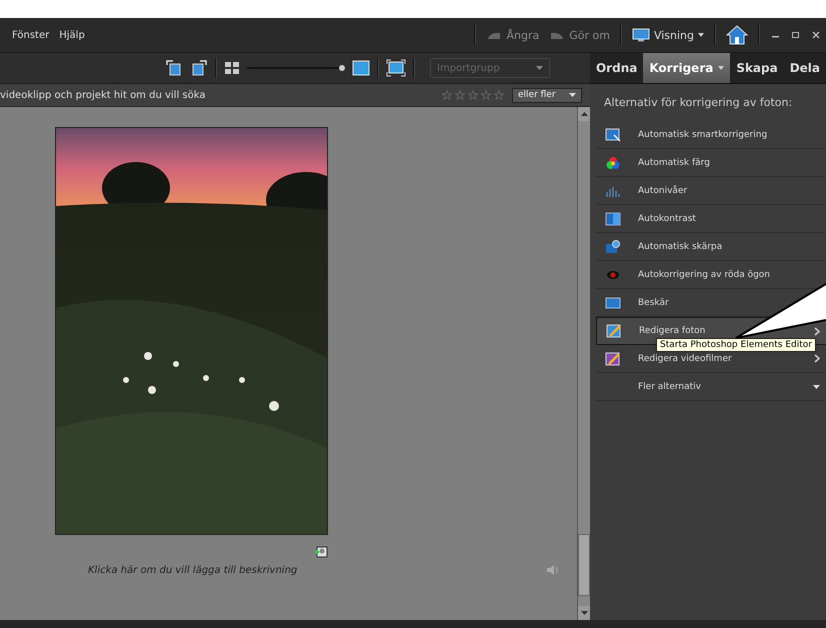 The image size is (826, 628). What do you see at coordinates (711, 219) in the screenshot?
I see `option-row: Autokontrast` at bounding box center [711, 219].